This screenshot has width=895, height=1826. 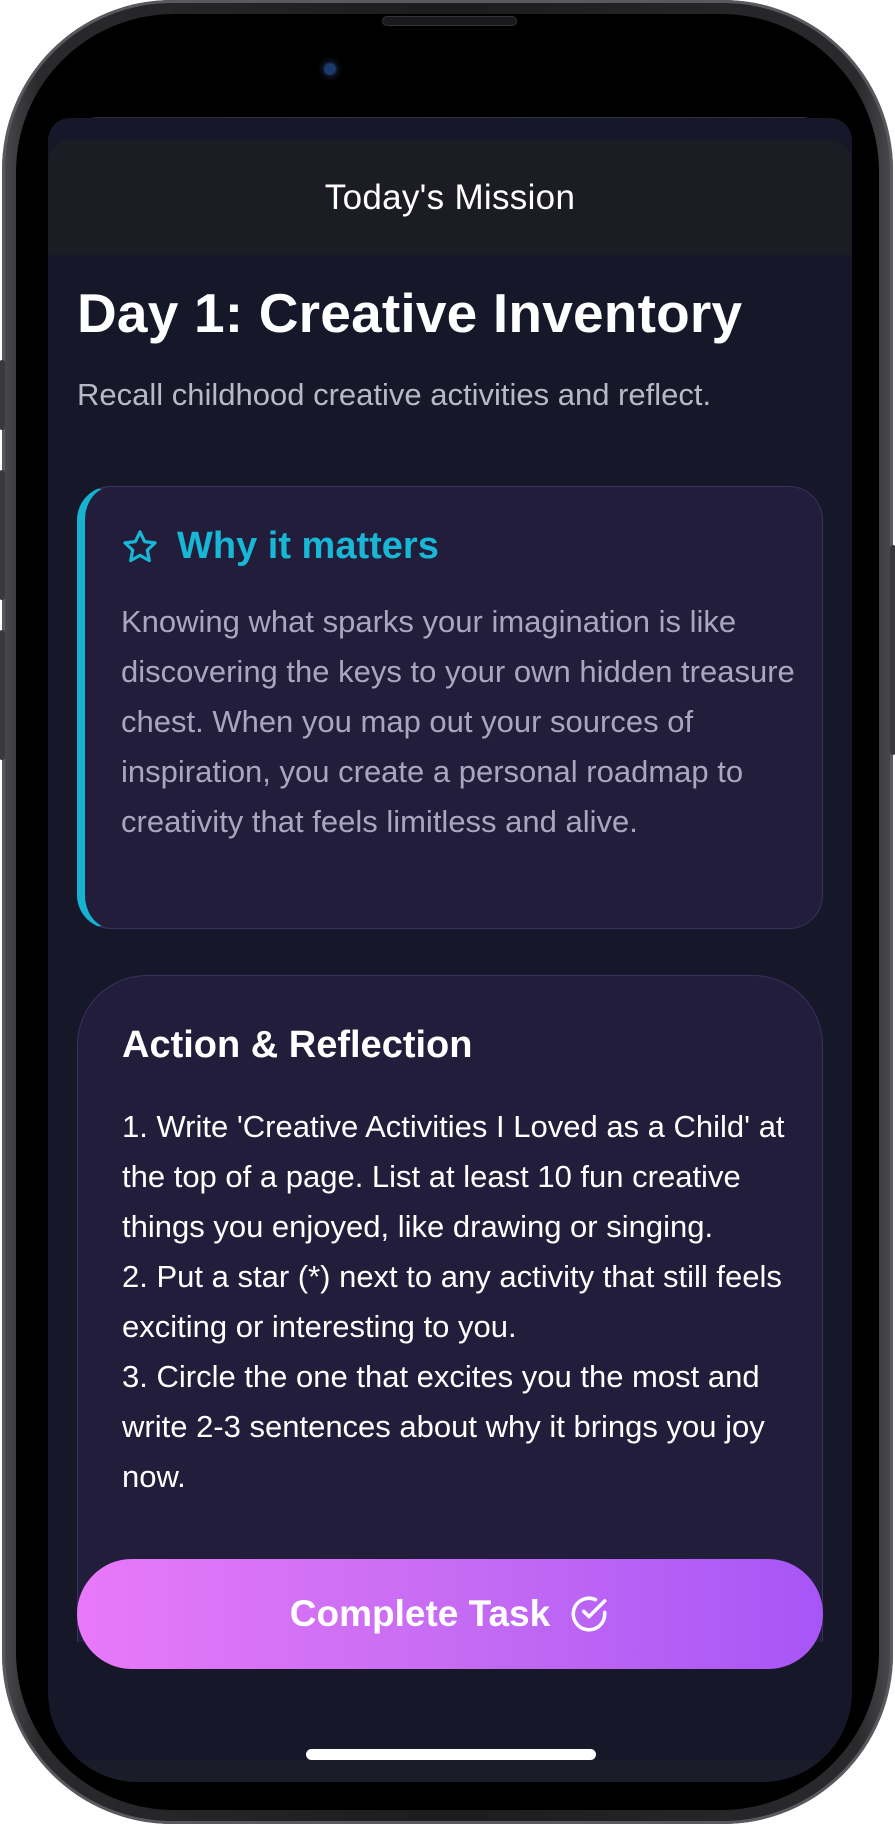 What do you see at coordinates (410, 313) in the screenshot?
I see `mission-title: Day 1: Creative Inventory` at bounding box center [410, 313].